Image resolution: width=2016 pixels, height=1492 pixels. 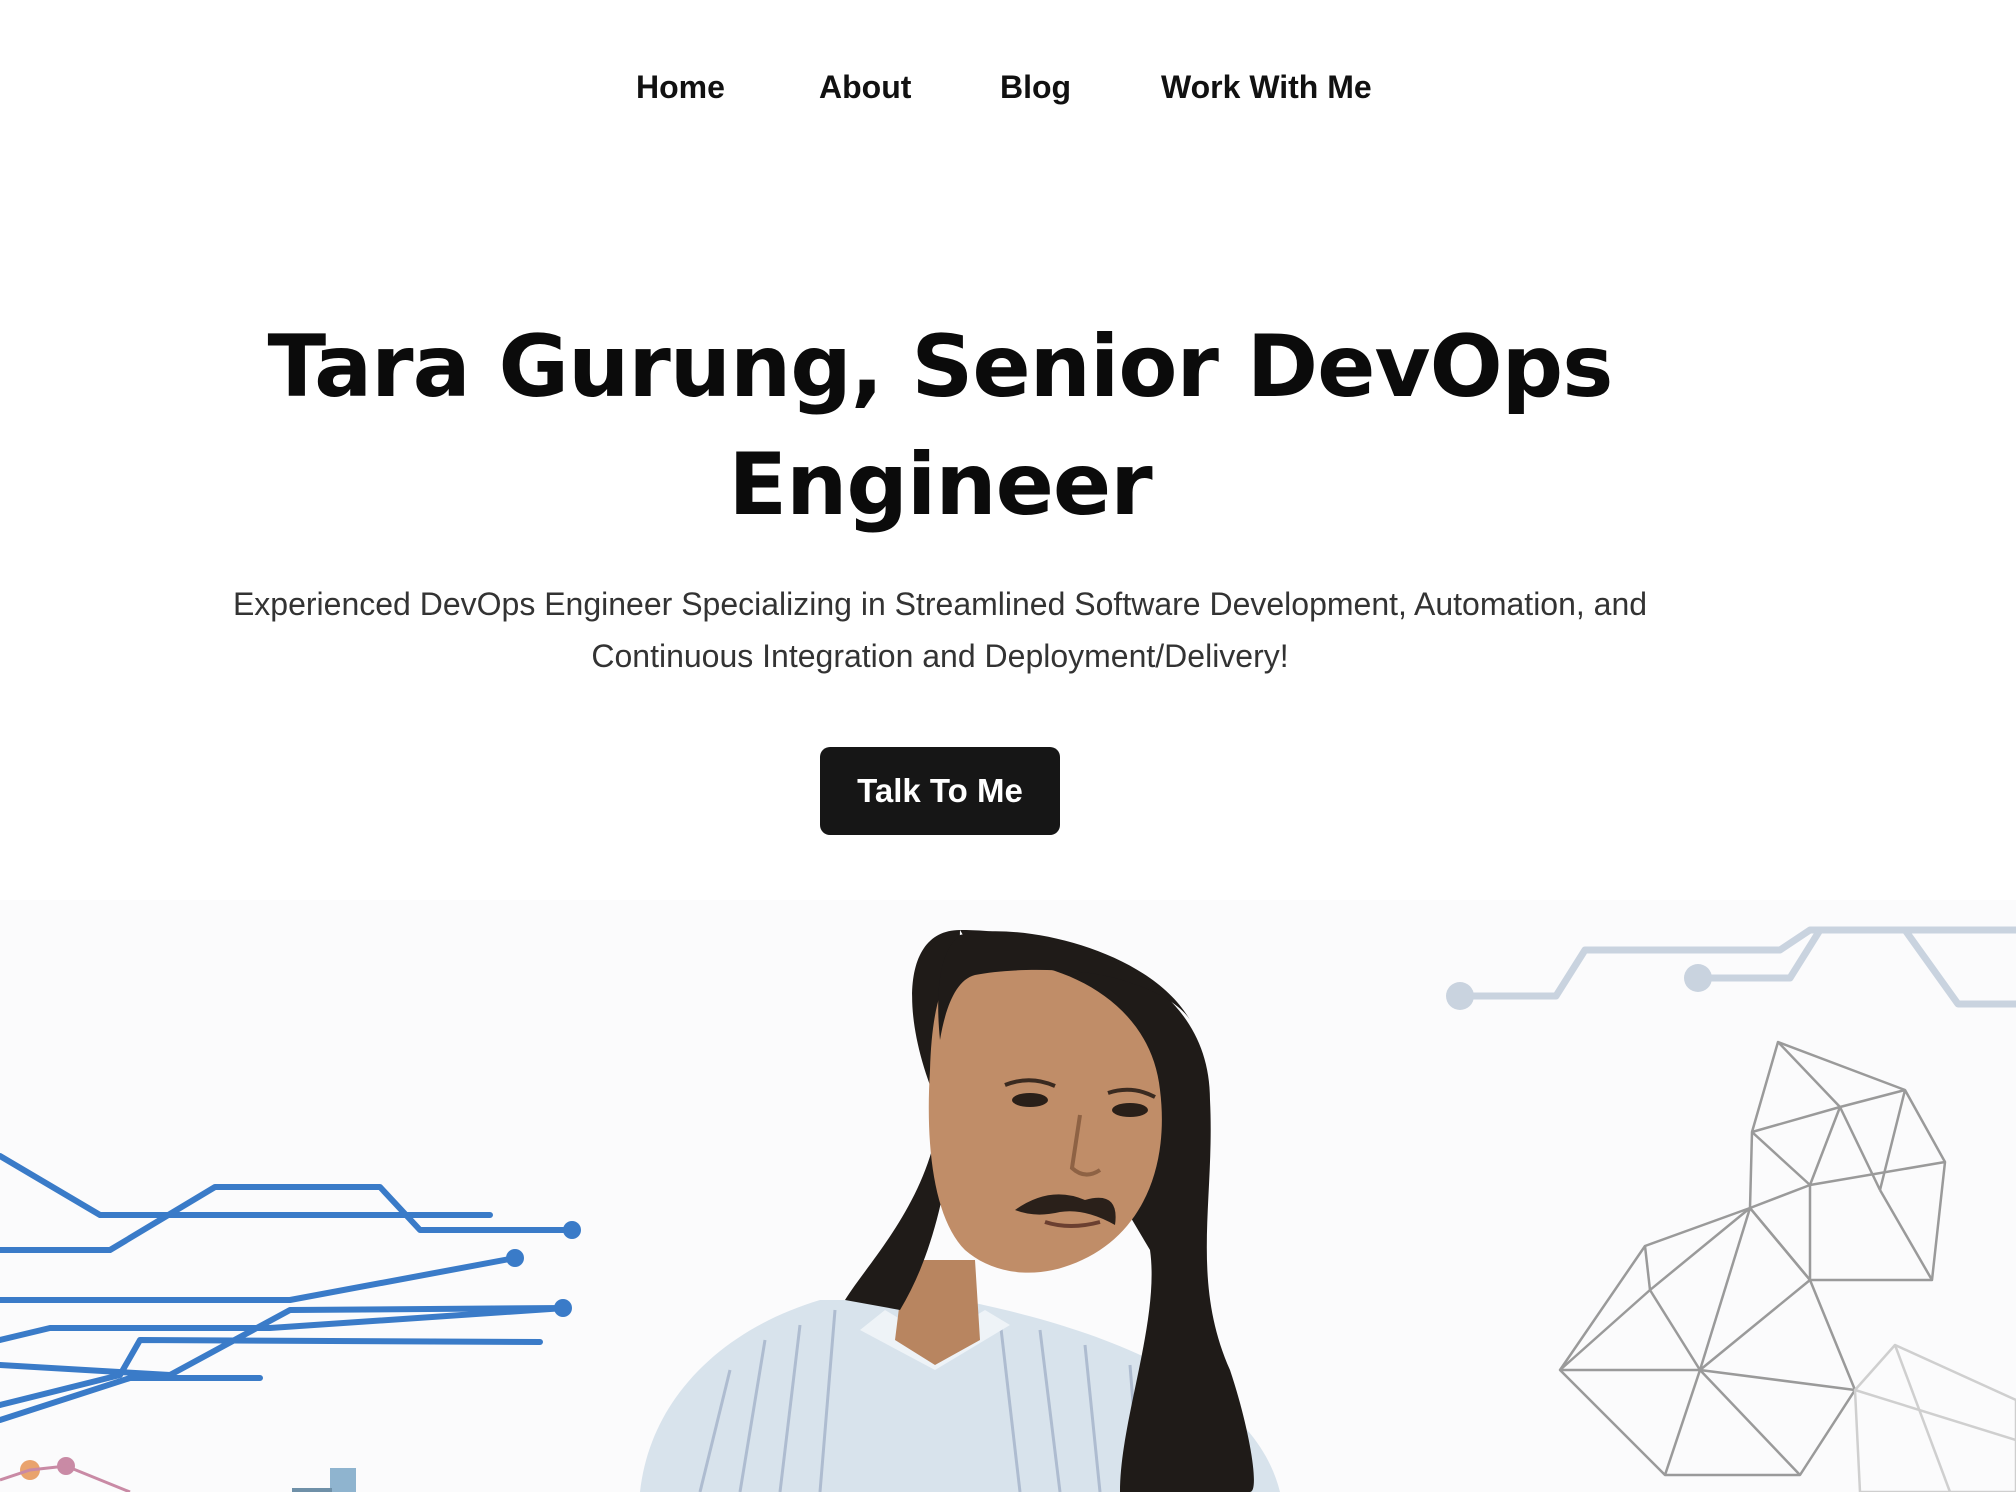 I want to click on polygon-mesh-graphic, so click(x=1787, y=1266).